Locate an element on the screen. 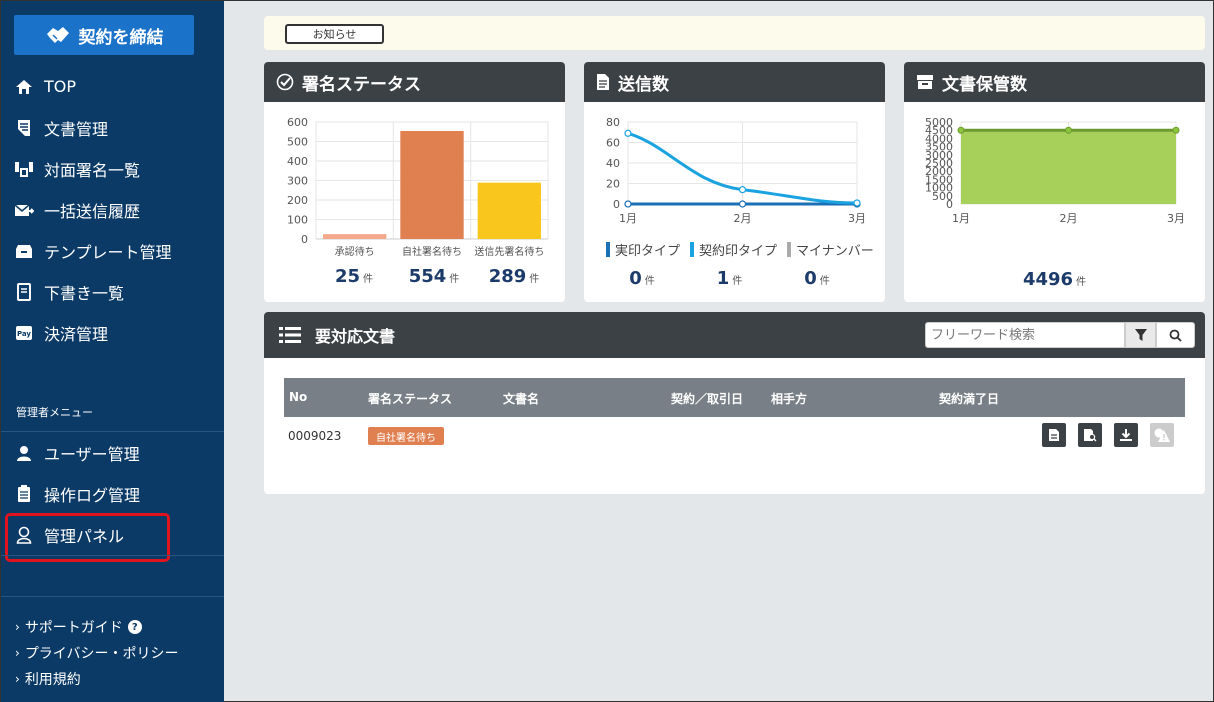  col-contract-date: 契約／取引日 is located at coordinates (707, 398).